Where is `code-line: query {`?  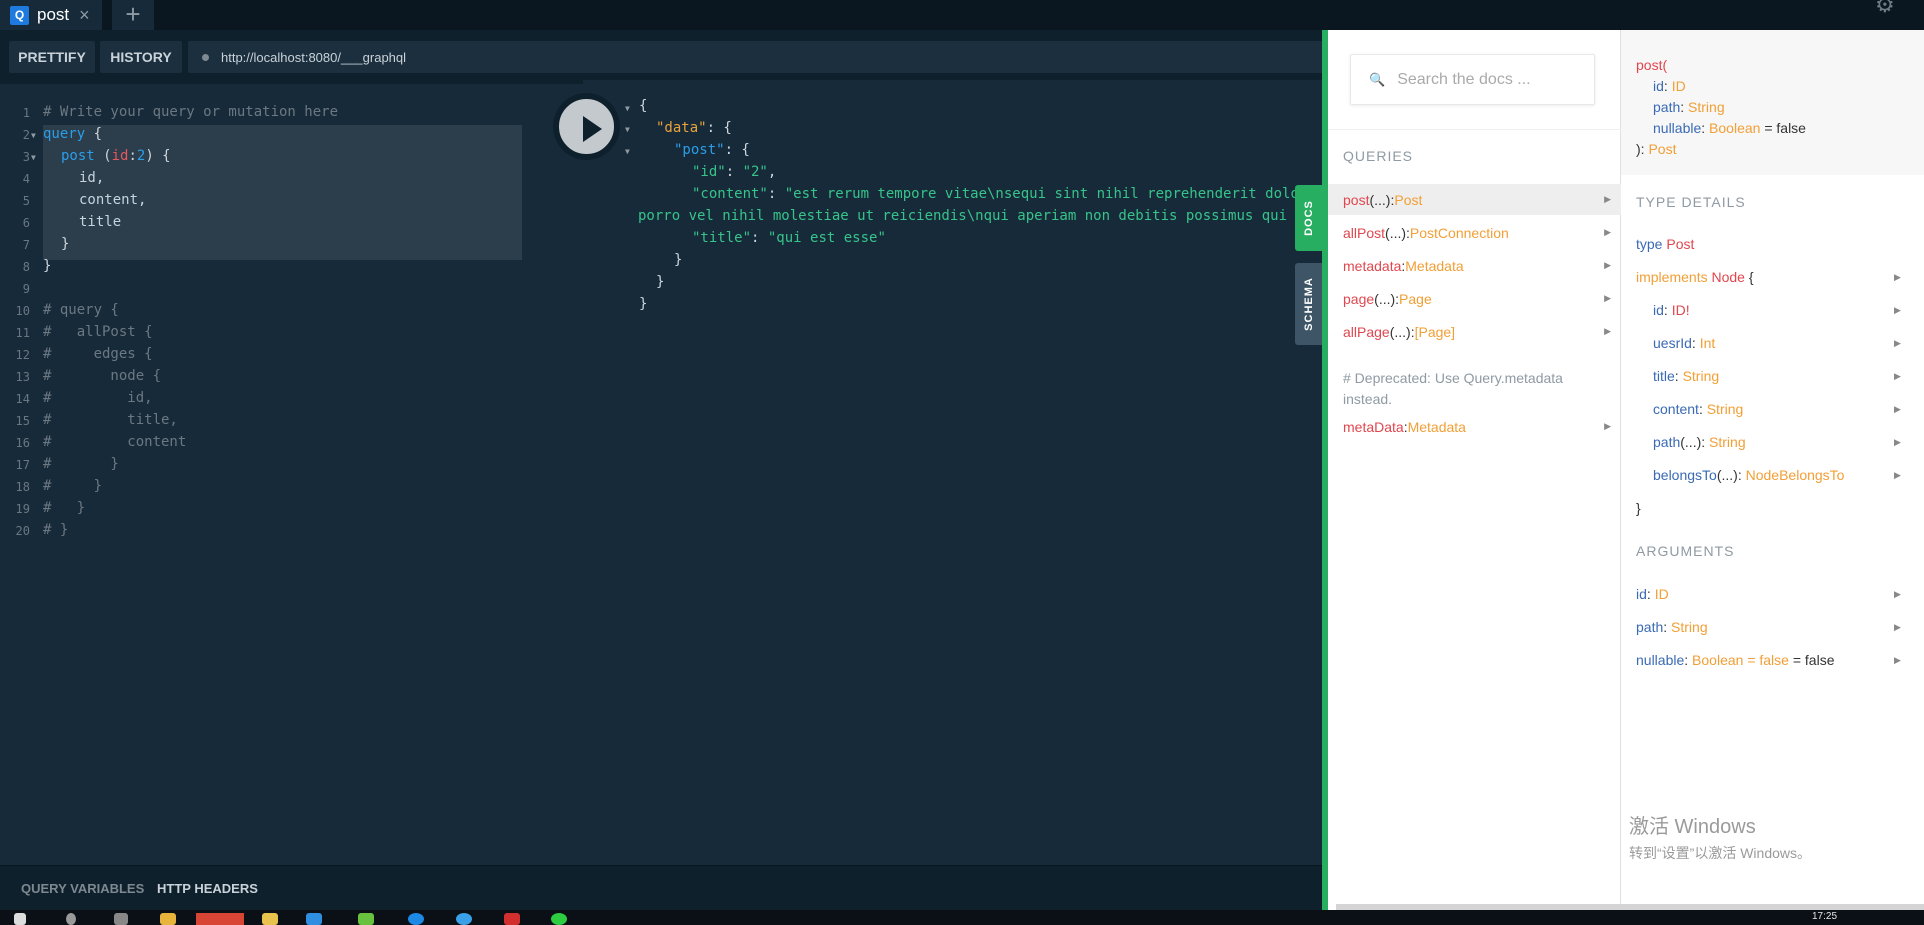
code-line: query { is located at coordinates (72, 134).